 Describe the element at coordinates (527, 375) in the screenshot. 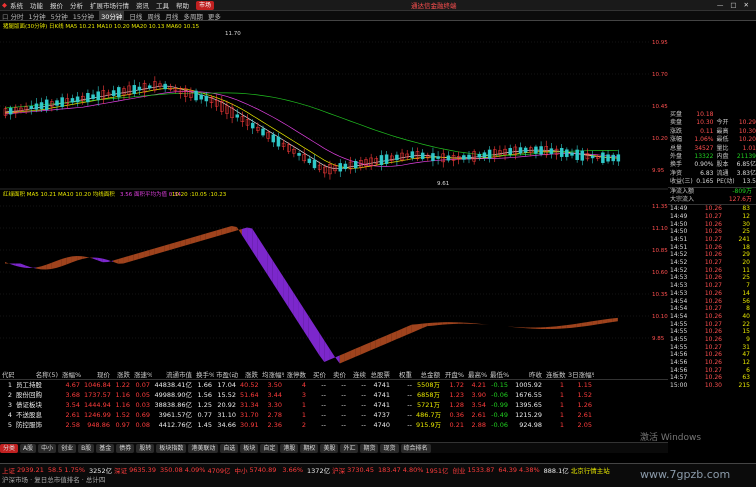

I see `column-header: 昨收` at that location.